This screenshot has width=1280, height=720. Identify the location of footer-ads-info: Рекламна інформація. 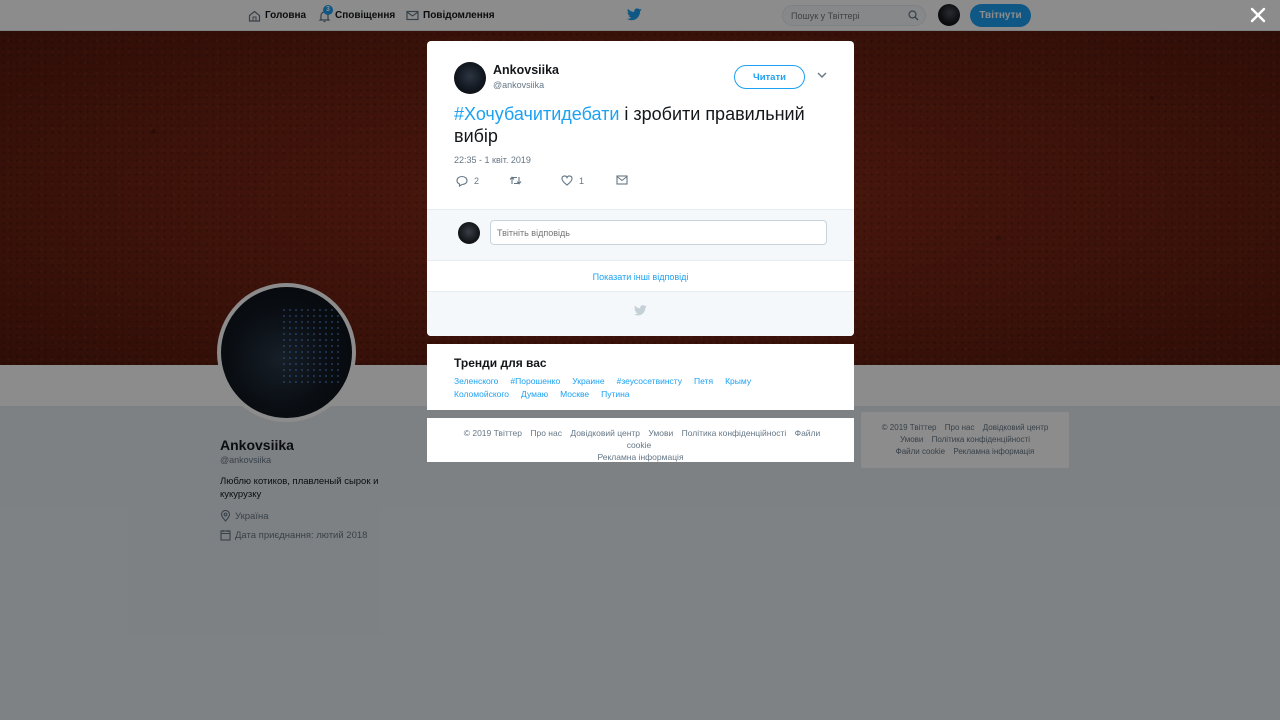
(640, 457).